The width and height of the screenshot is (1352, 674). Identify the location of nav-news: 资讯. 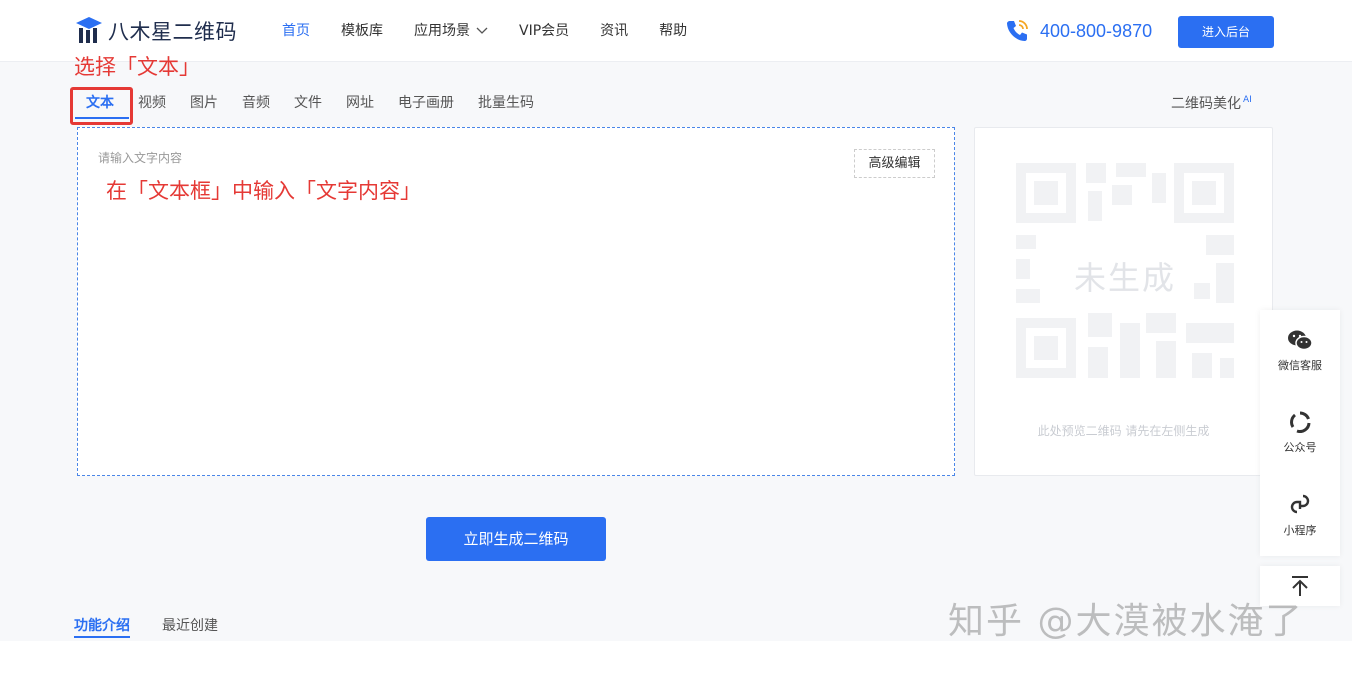
(614, 31).